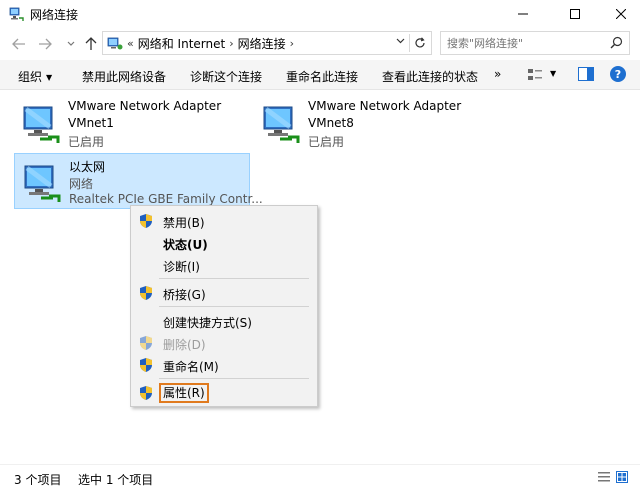 The width and height of the screenshot is (640, 488). What do you see at coordinates (91, 123) in the screenshot?
I see `adapter-connection: VMnet1` at bounding box center [91, 123].